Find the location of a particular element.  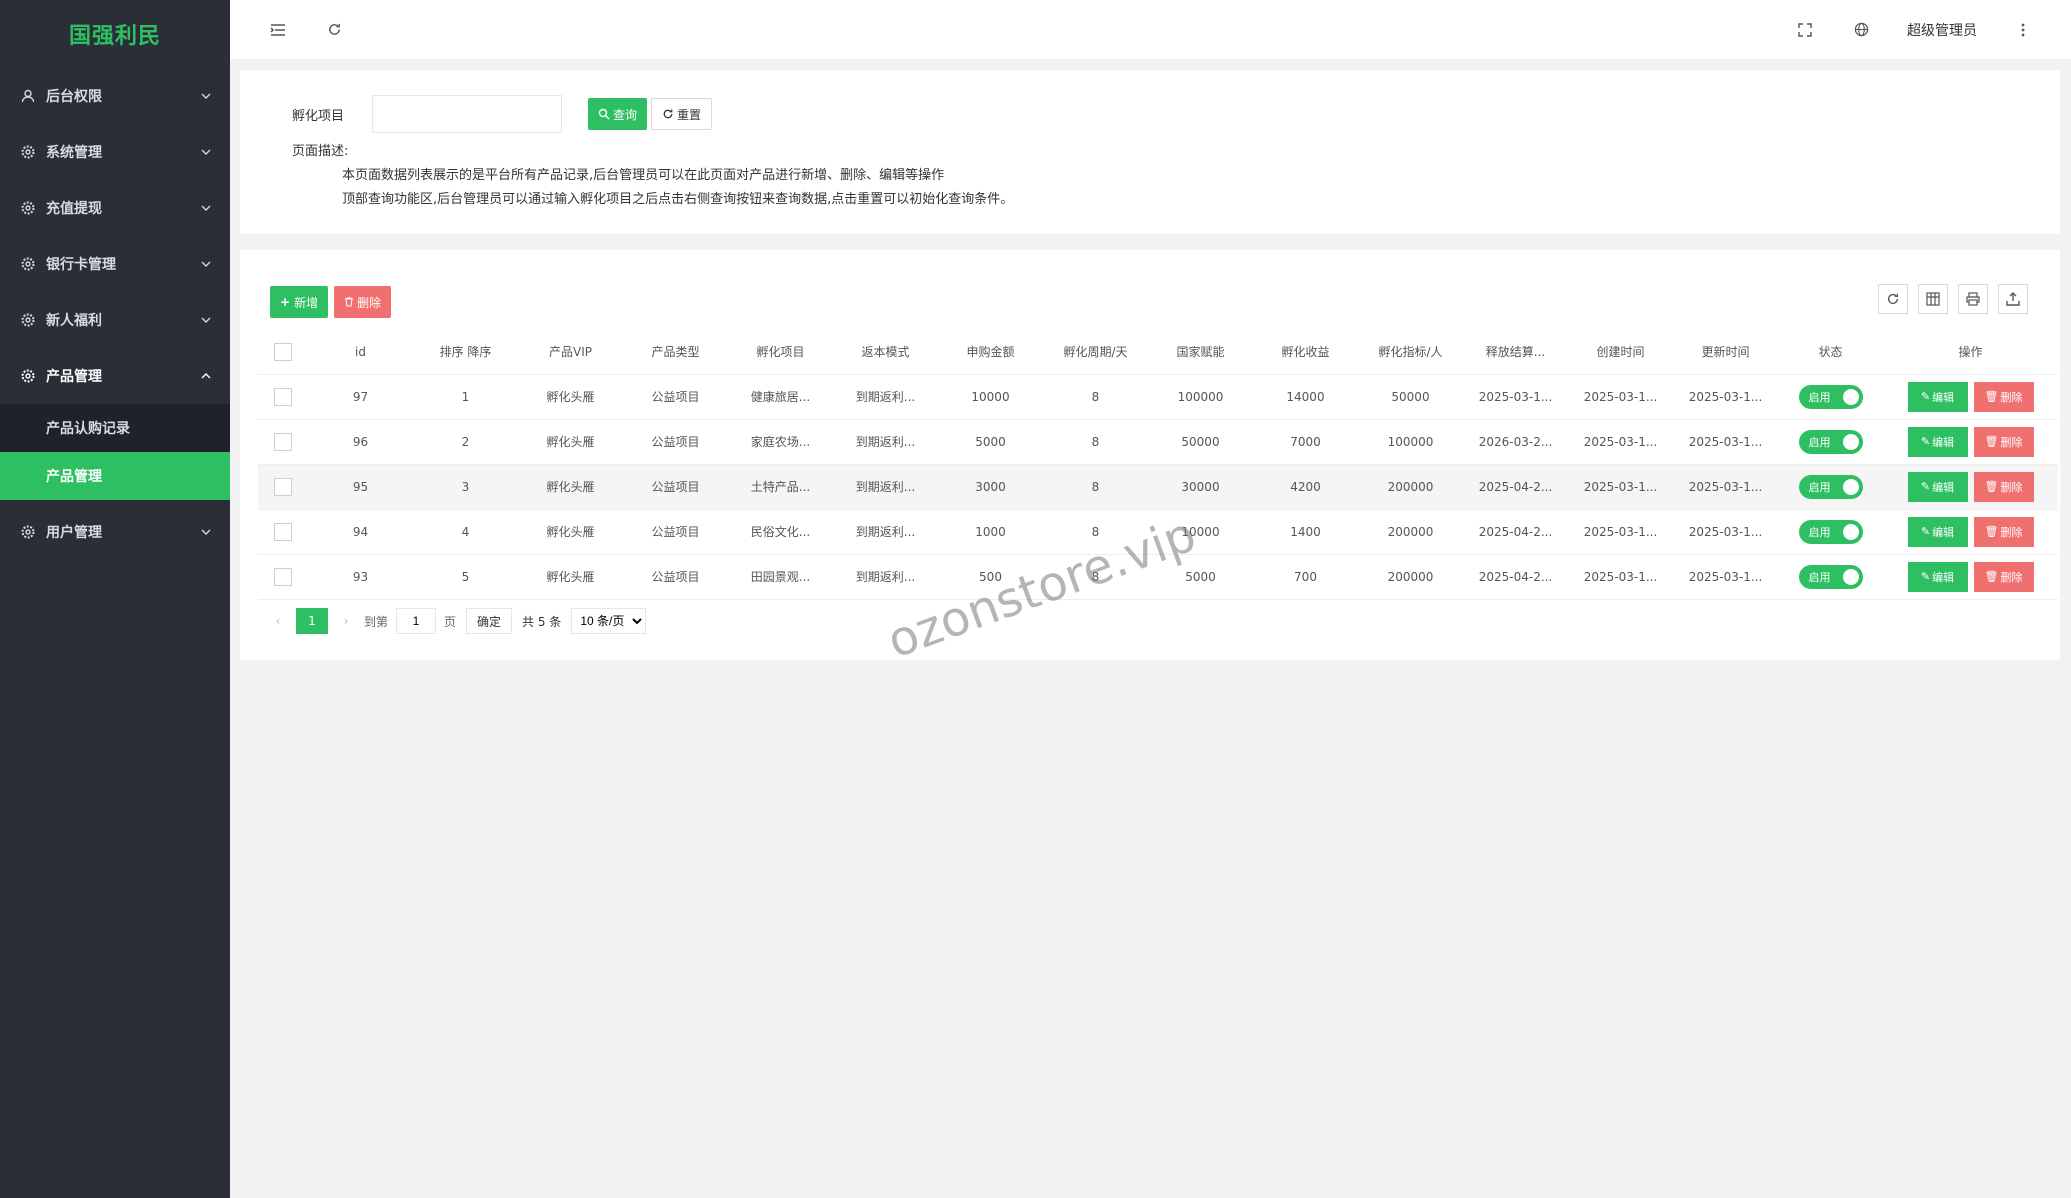

sidebar-subitem-product-management: 产品管理 is located at coordinates (115, 476).